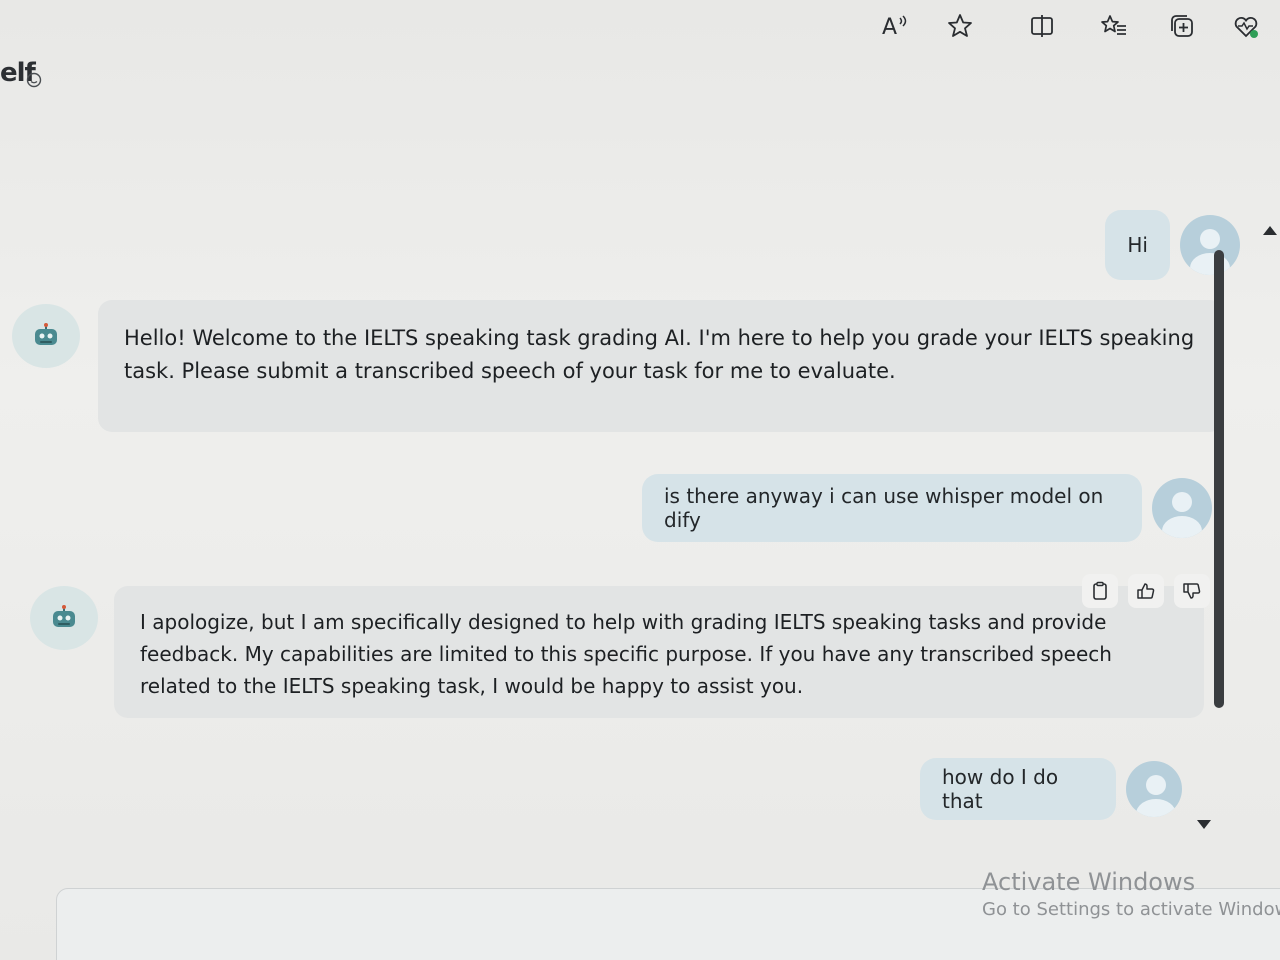  I want to click on favorite-star-icon, so click(960, 26).